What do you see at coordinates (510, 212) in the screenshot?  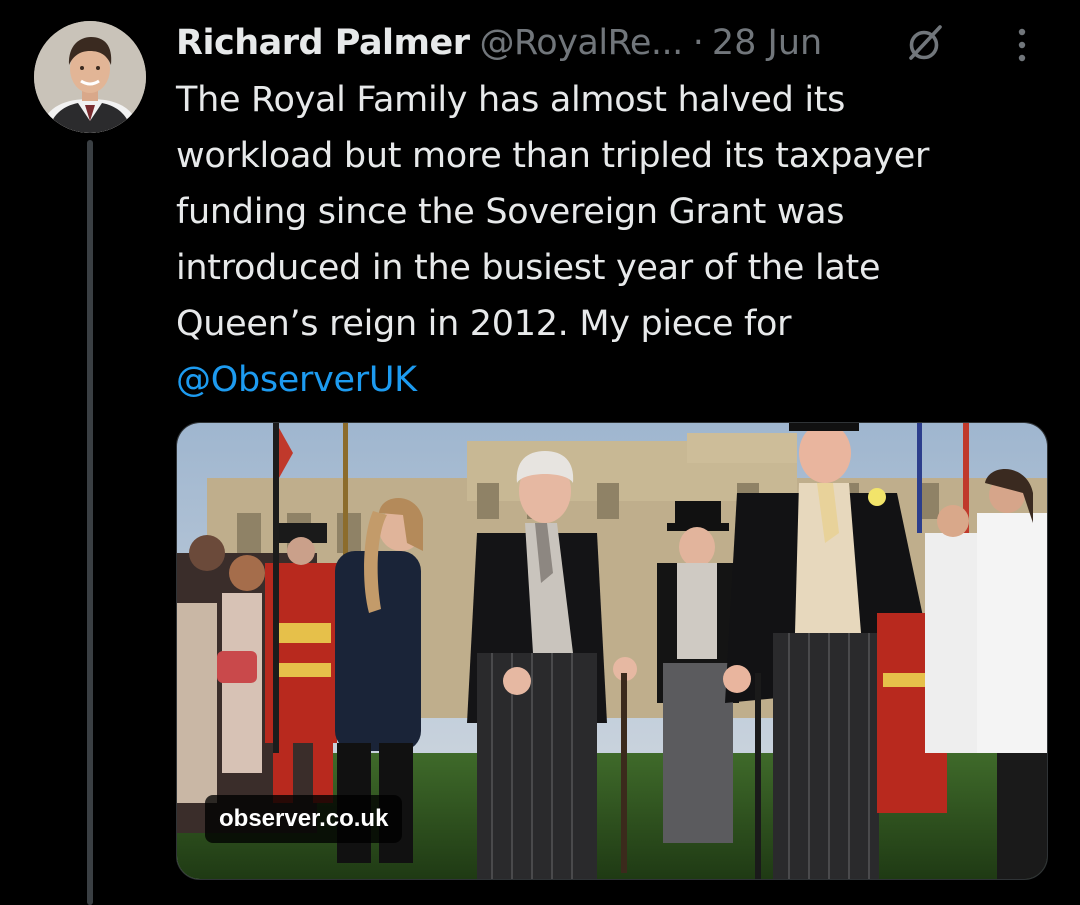 I see `tweet-text-line: funding since the Sovereign Grant was` at bounding box center [510, 212].